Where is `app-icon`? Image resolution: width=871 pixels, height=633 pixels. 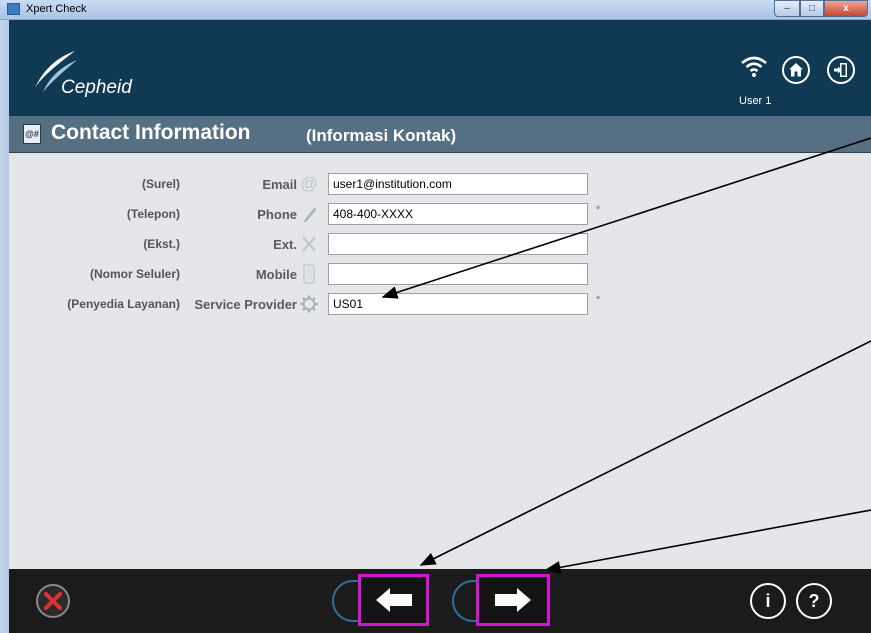 app-icon is located at coordinates (13, 9).